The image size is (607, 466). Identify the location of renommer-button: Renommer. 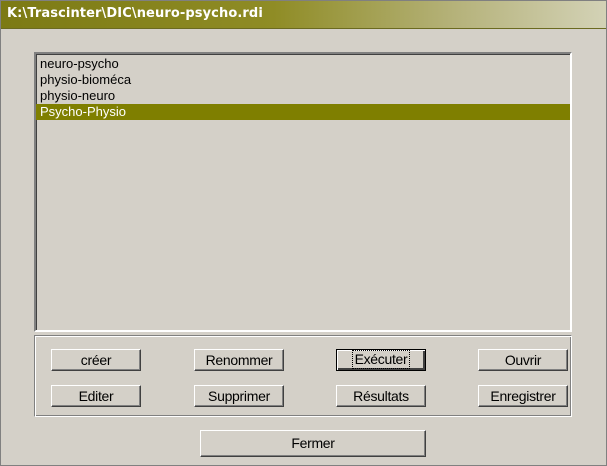
(239, 360).